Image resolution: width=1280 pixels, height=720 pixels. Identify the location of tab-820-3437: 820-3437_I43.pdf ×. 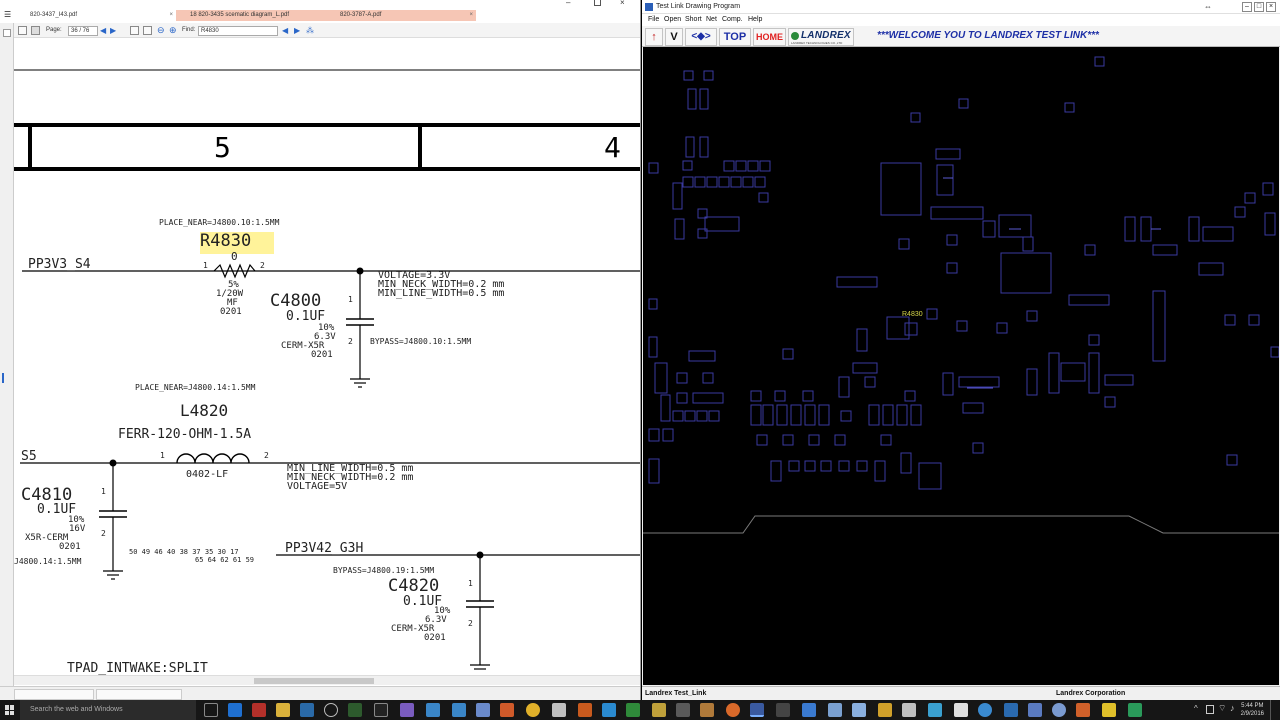
(96, 15).